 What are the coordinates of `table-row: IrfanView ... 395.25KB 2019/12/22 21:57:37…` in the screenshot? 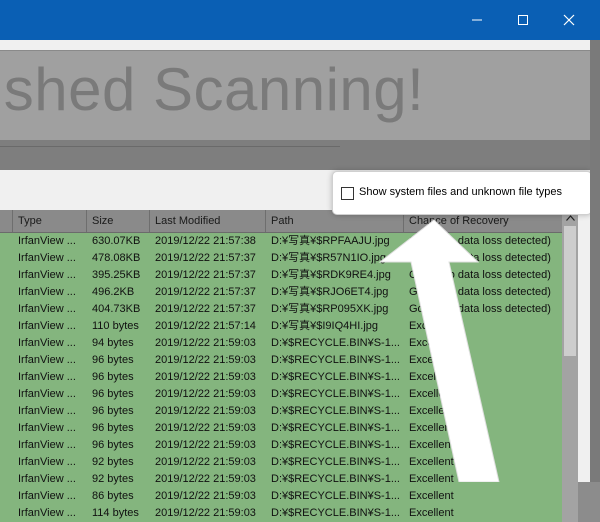 It's located at (281, 275).